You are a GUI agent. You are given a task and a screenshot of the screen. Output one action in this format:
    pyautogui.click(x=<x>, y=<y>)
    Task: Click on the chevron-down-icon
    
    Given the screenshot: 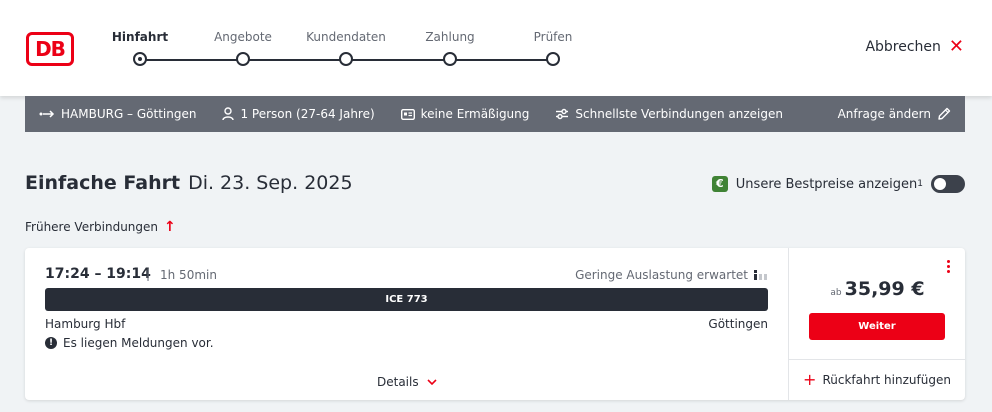 What is the action you would take?
    pyautogui.click(x=432, y=382)
    